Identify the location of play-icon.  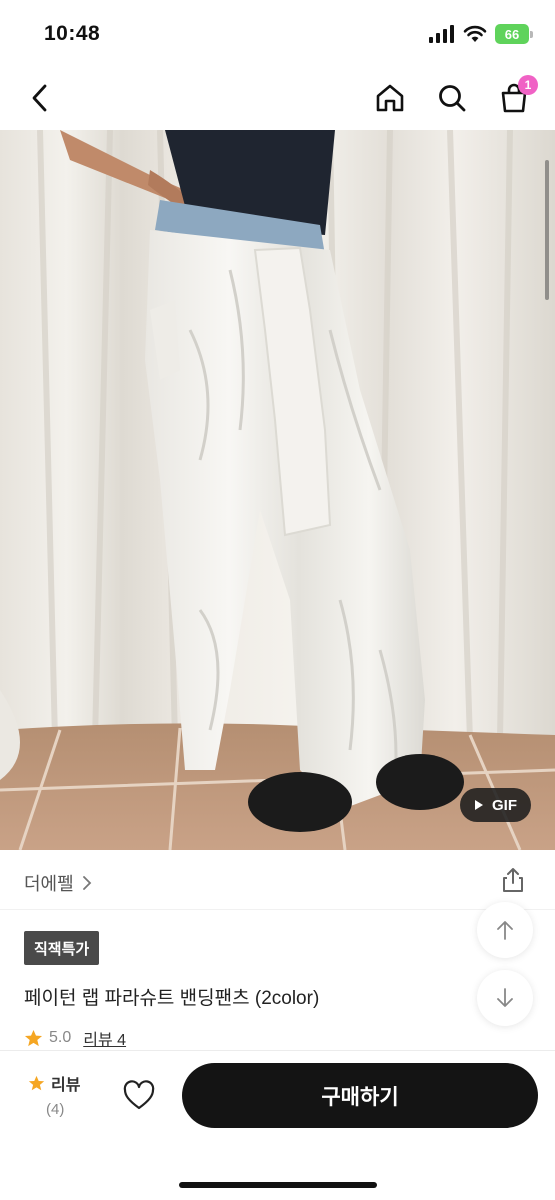
(479, 805).